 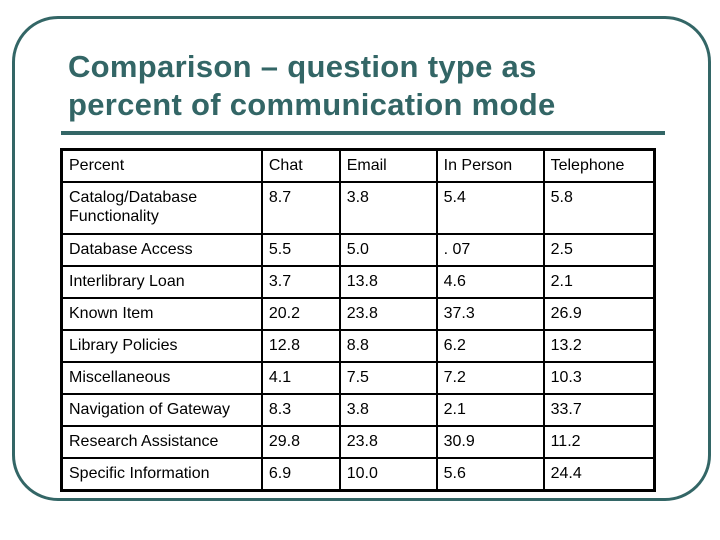 I want to click on table-row: Known Item 20.2 23.8 37.3 26.9, so click(x=358, y=314).